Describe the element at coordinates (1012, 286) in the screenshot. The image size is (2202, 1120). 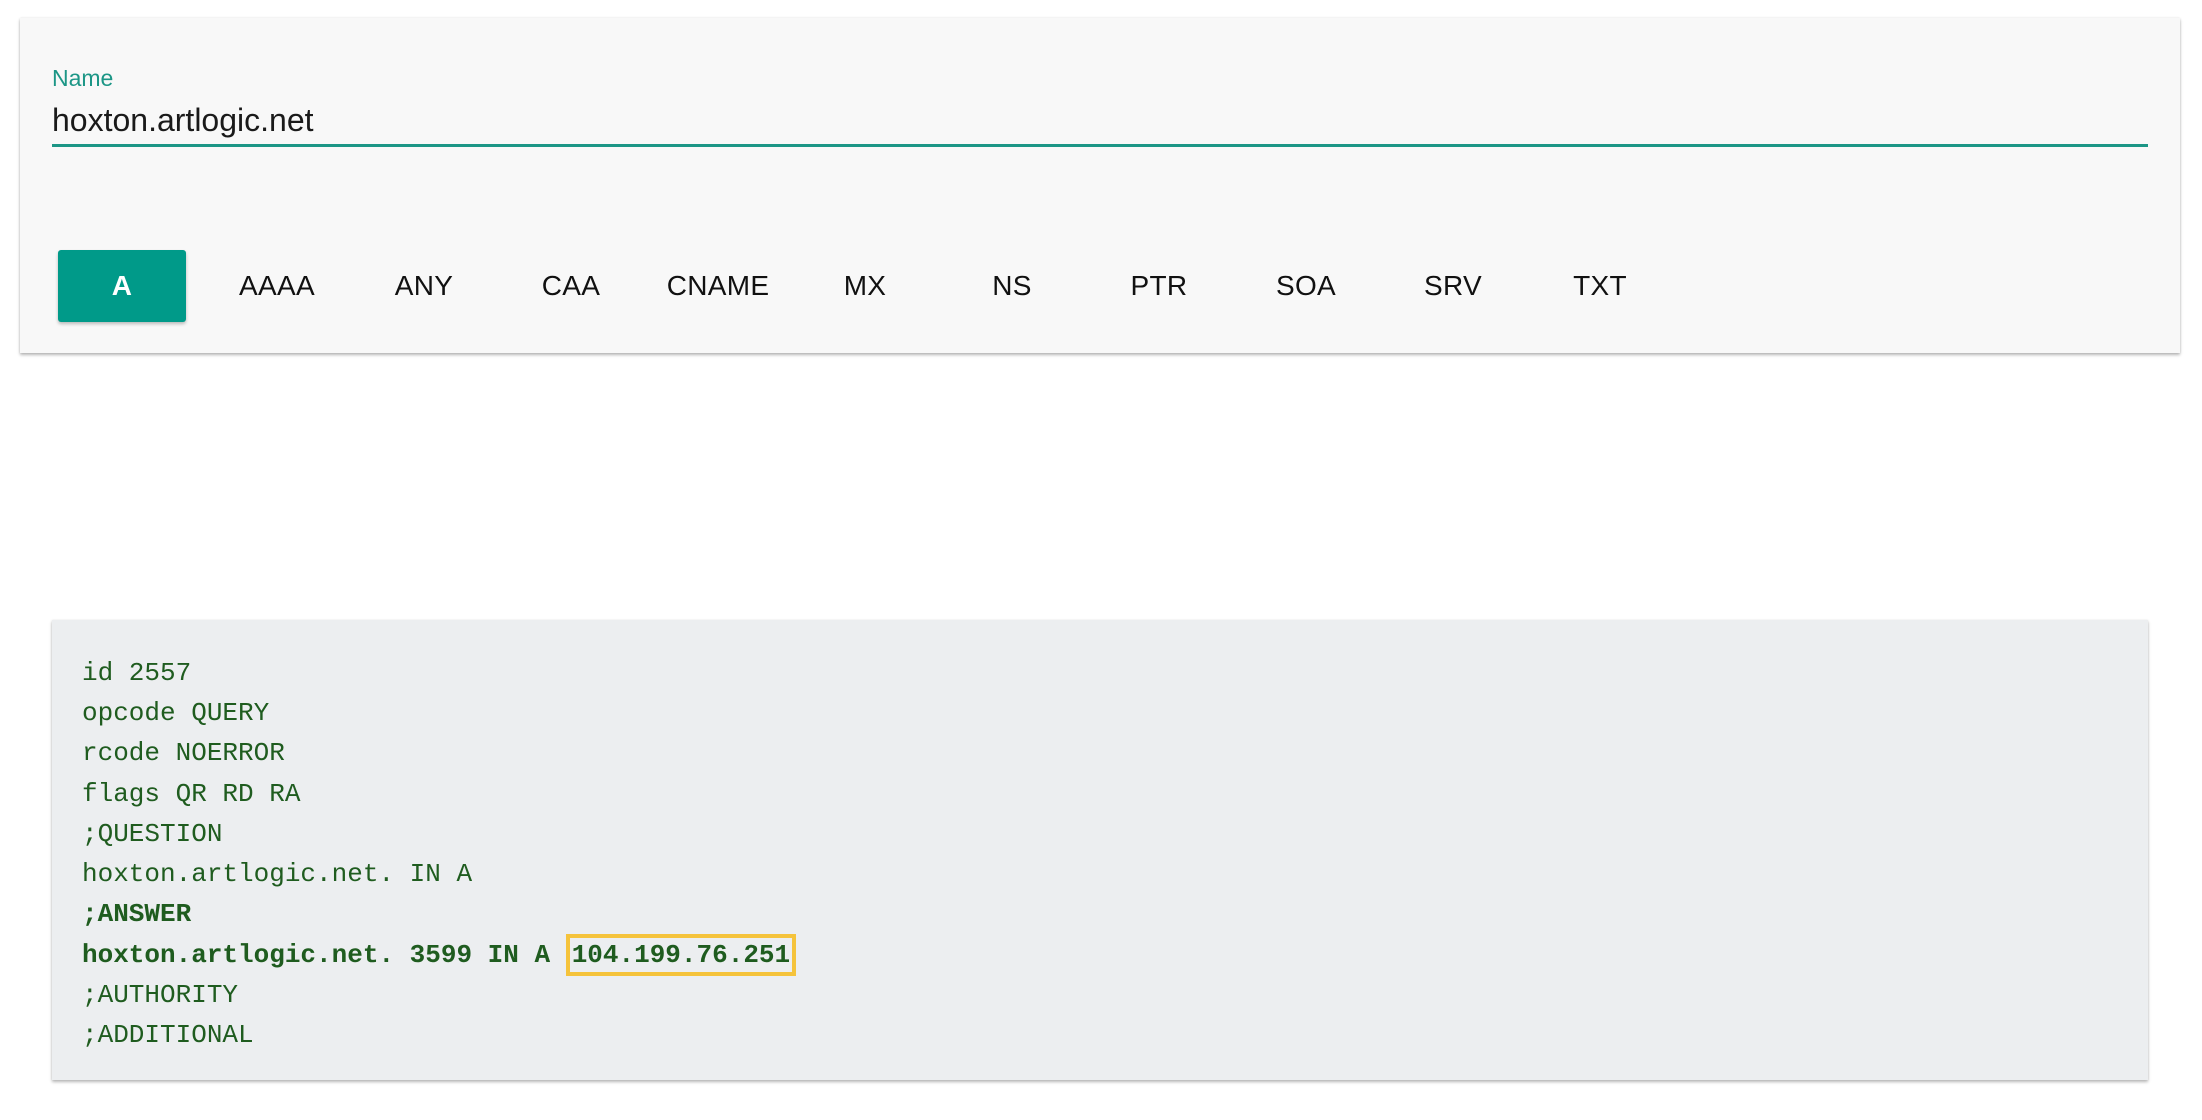
I see `type-button-ns: NS` at that location.